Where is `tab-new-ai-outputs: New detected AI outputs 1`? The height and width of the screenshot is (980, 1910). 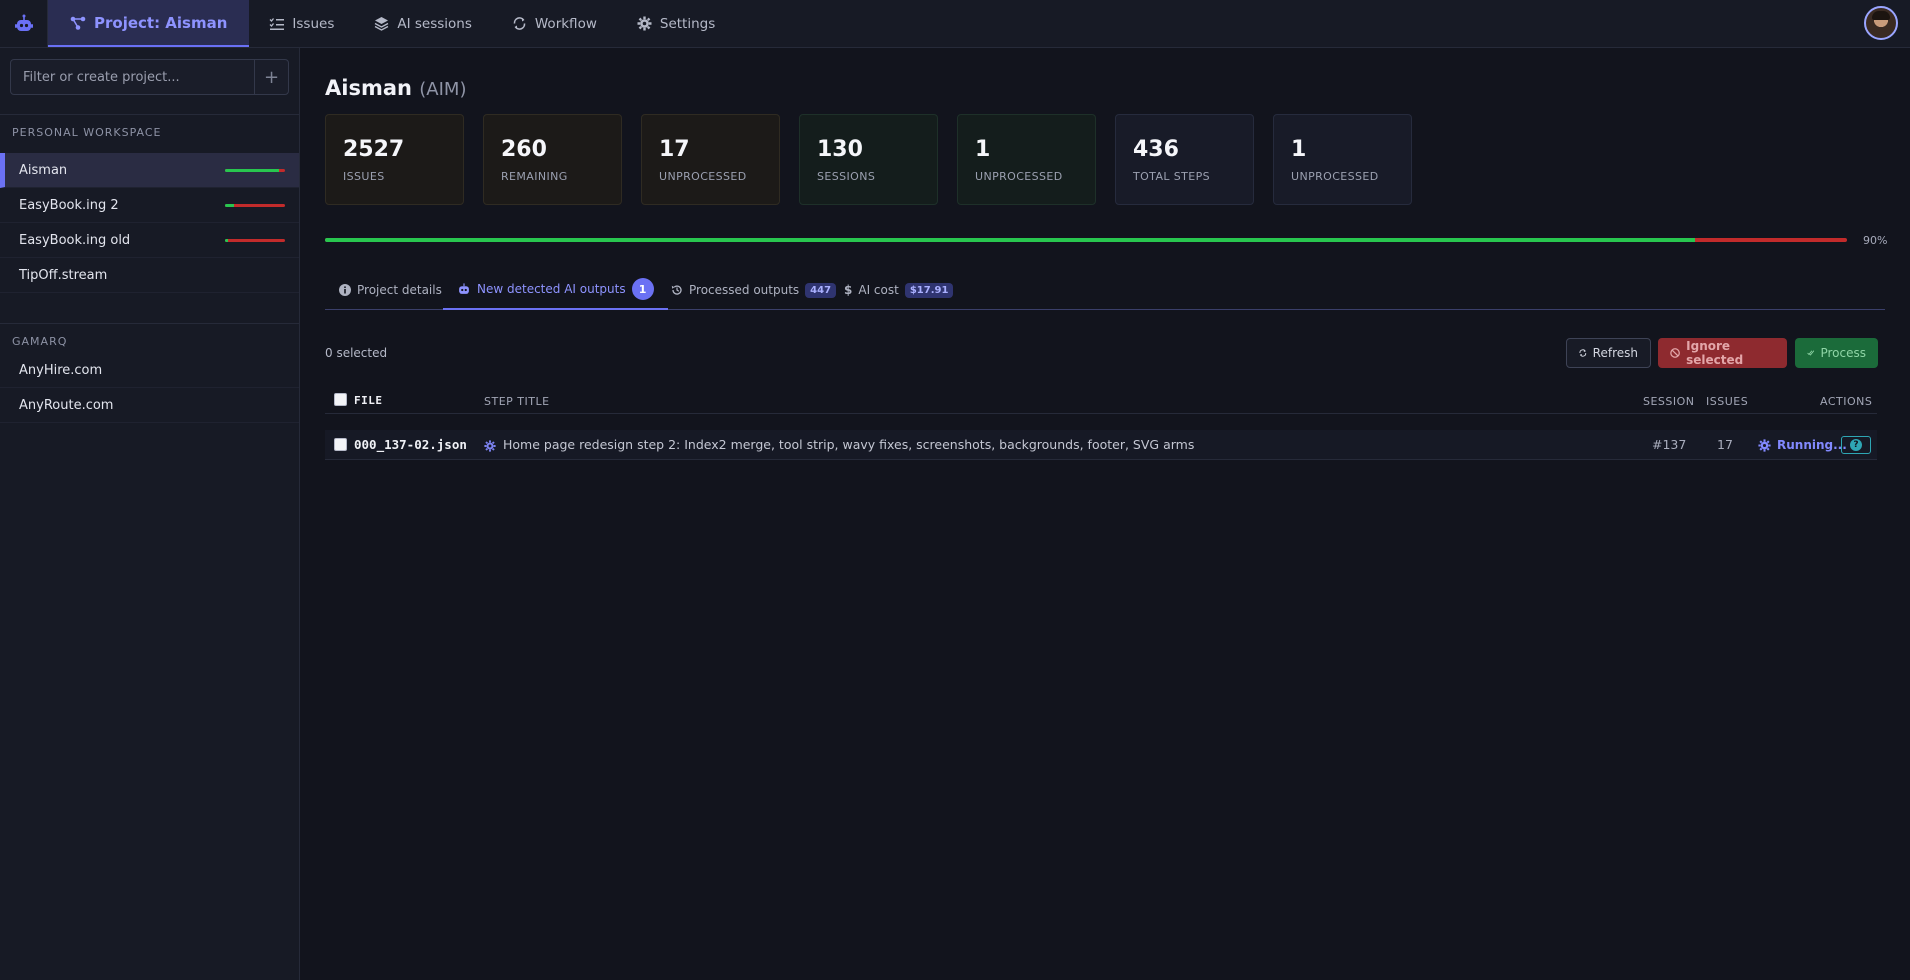 tab-new-ai-outputs: New detected AI outputs 1 is located at coordinates (555, 290).